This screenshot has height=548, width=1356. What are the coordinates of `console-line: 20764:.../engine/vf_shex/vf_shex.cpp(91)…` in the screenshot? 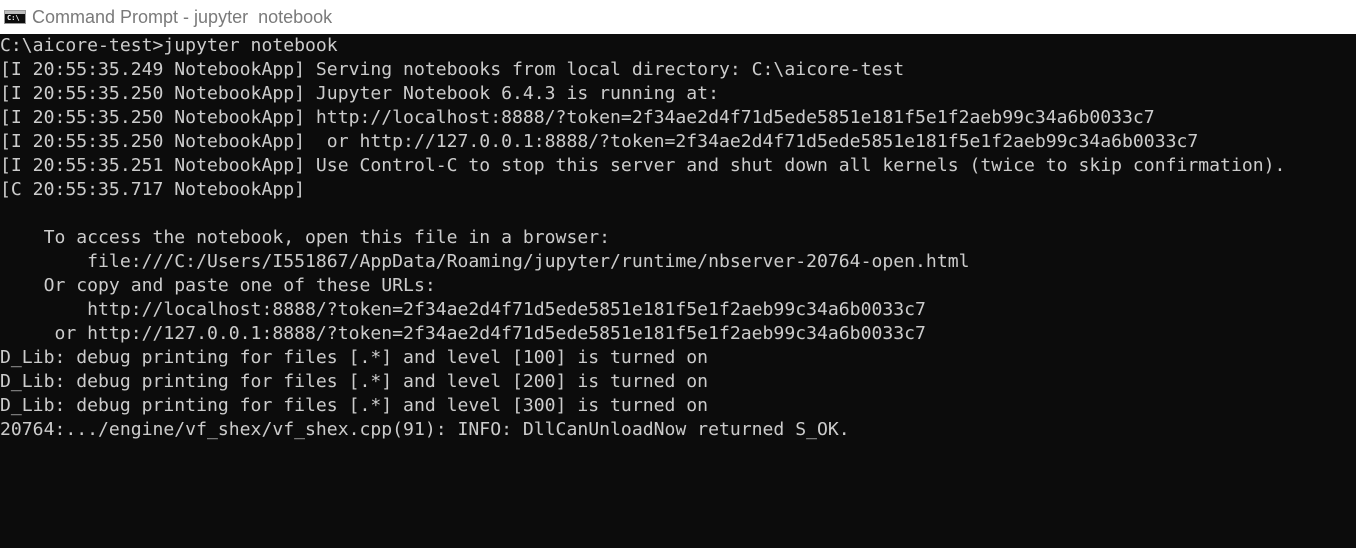 It's located at (425, 429).